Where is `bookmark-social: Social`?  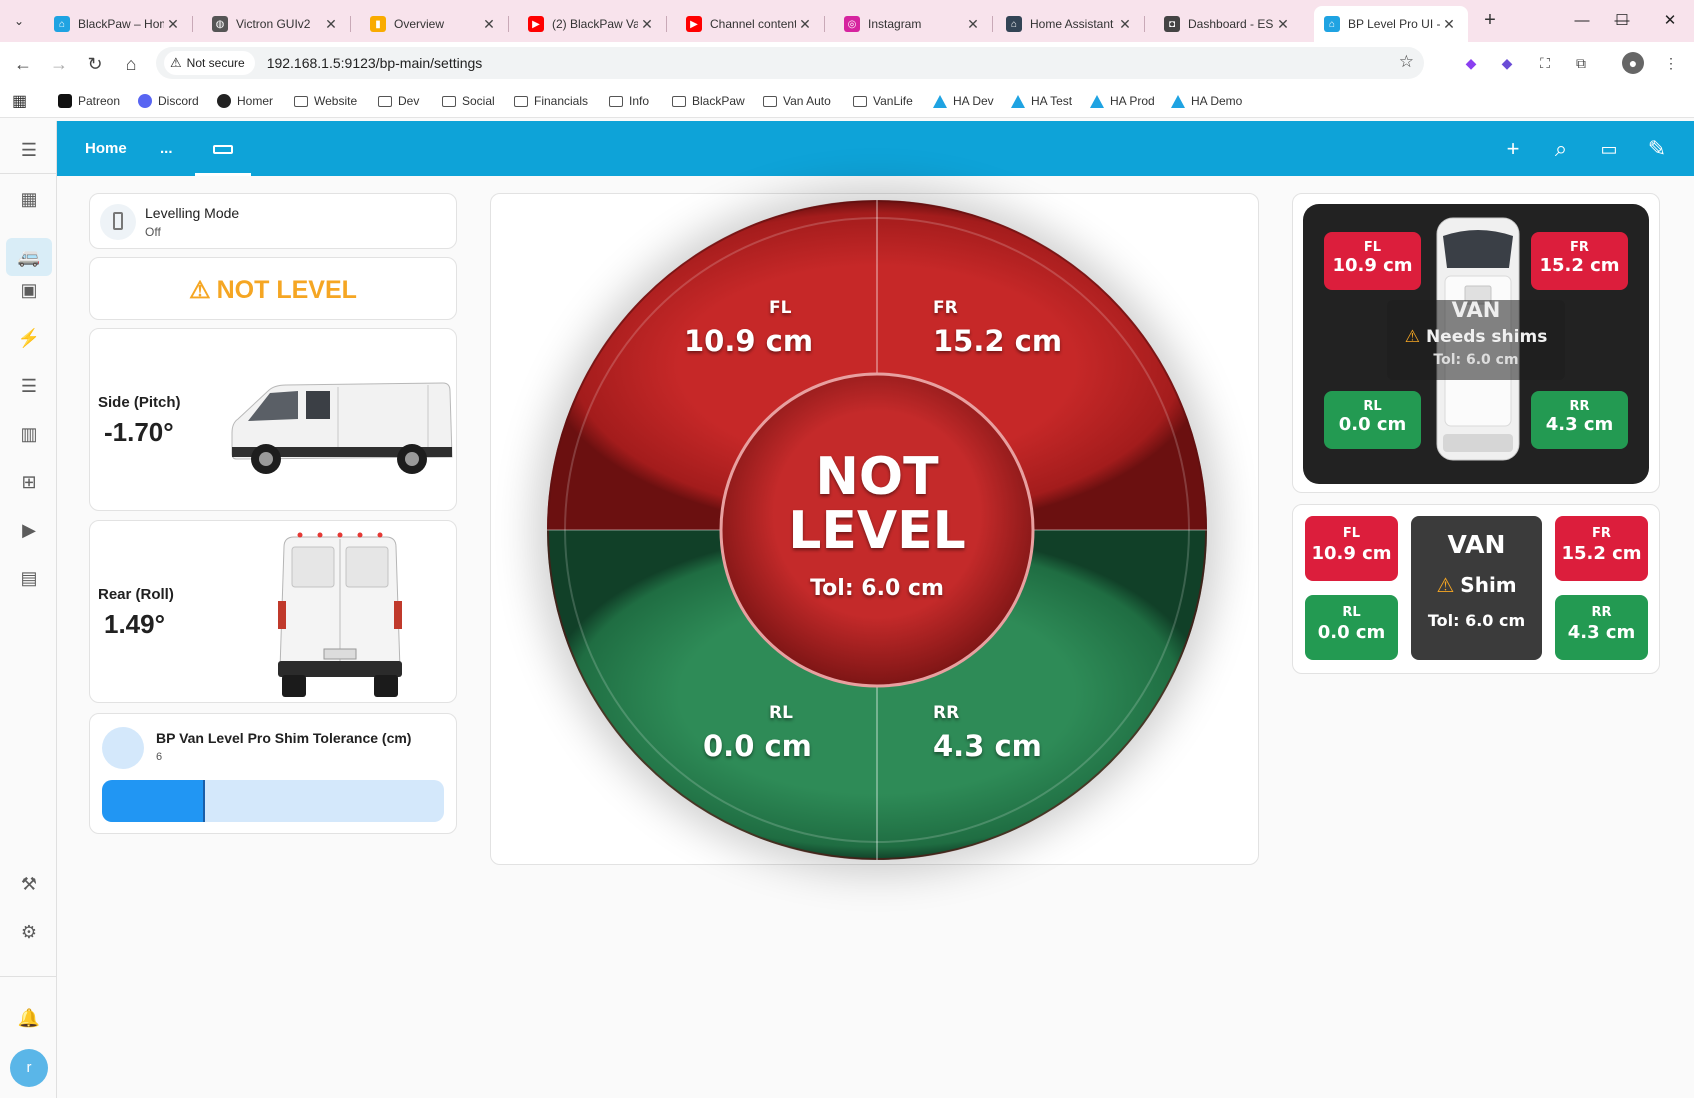 bookmark-social: Social is located at coordinates (468, 101).